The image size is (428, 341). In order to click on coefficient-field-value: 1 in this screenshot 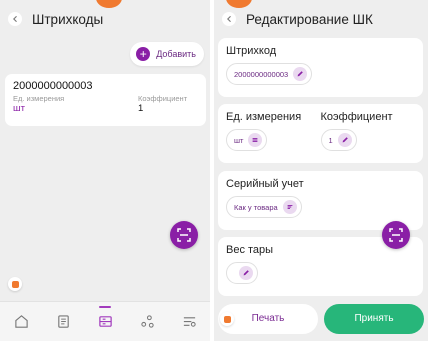, I will do `click(330, 140)`.